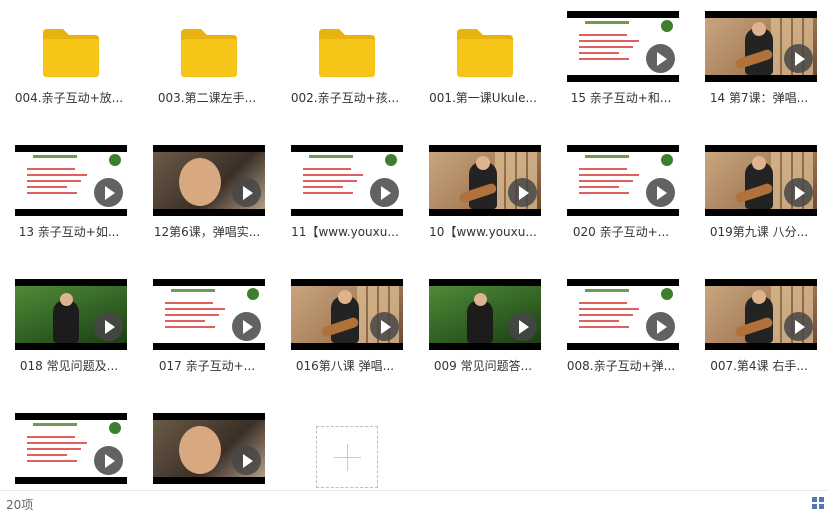  Describe the element at coordinates (413, 502) in the screenshot. I see `status-bar: 20项` at that location.